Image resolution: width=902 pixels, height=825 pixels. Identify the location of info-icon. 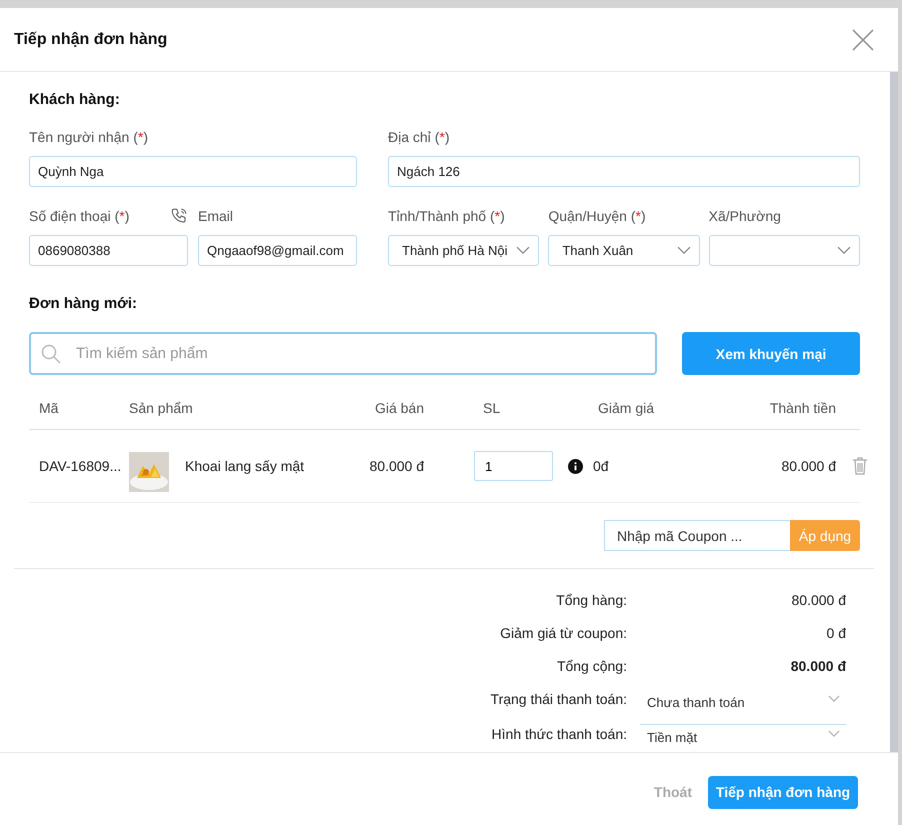
(575, 466).